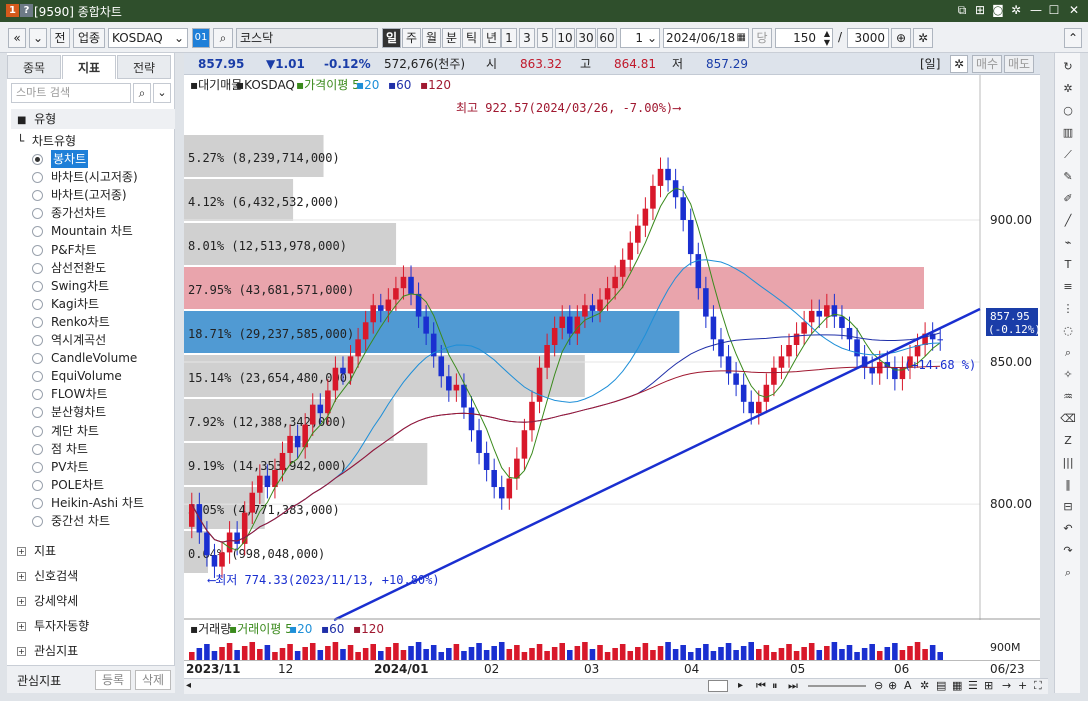 Image resolution: width=1088 pixels, height=701 pixels. I want to click on minimize-icon: —, so click(1036, 10).